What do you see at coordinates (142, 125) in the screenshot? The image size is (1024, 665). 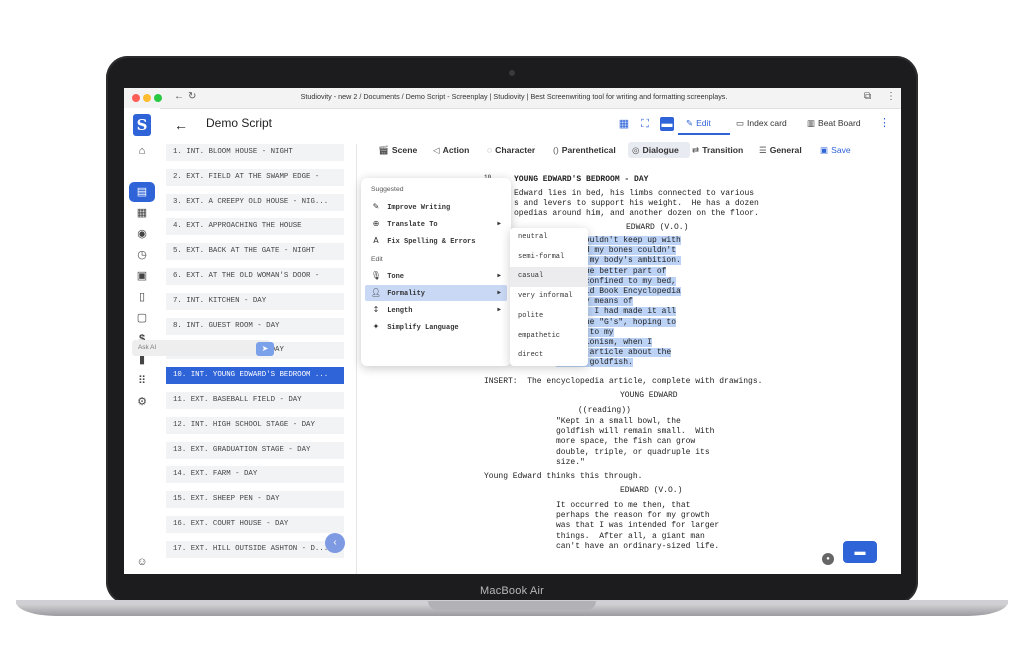 I see `app-logo-icon: S` at bounding box center [142, 125].